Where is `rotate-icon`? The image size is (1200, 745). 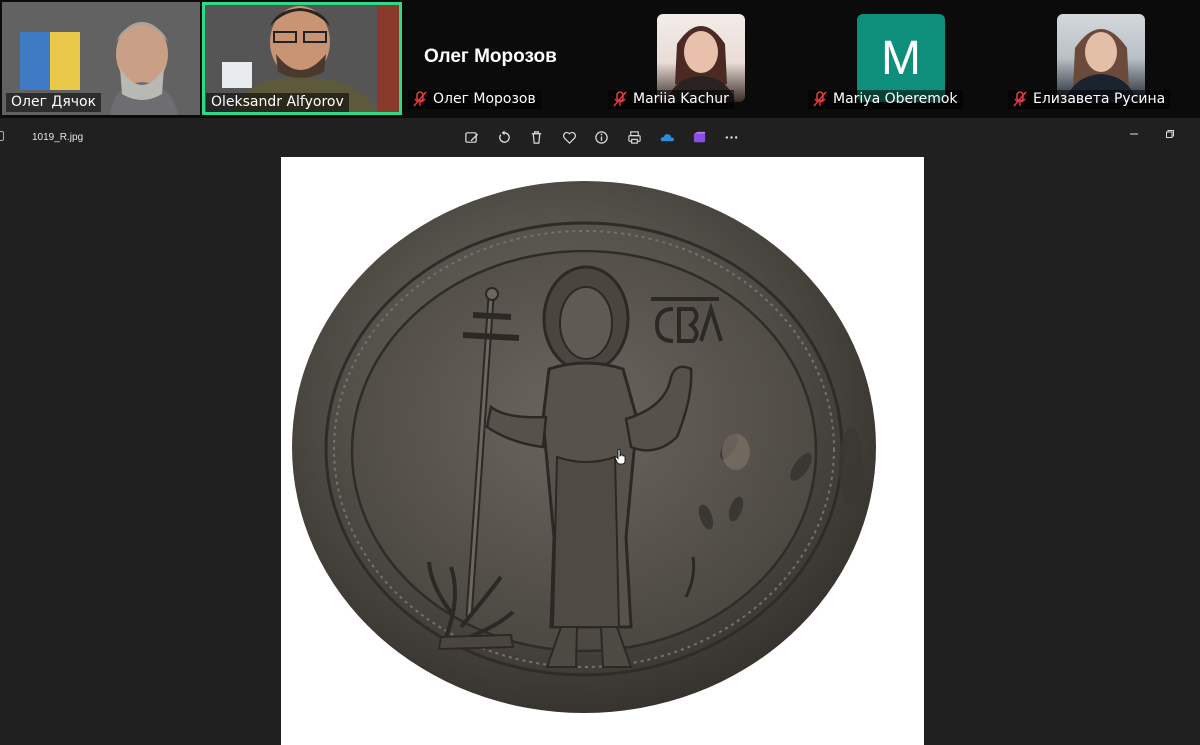 rotate-icon is located at coordinates (504, 137).